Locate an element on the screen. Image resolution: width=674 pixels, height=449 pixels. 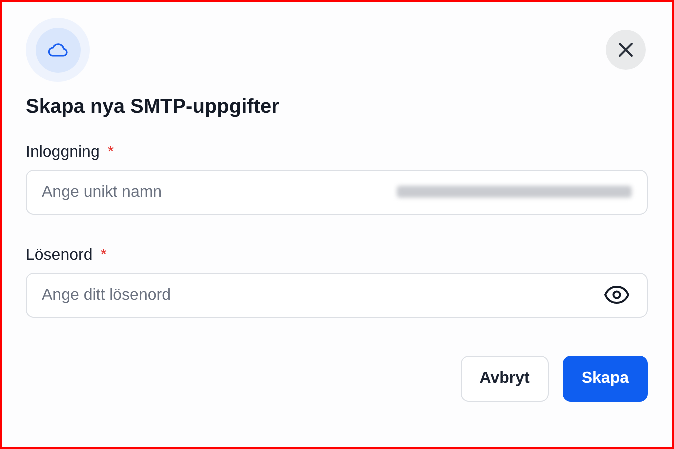
dialog-title: Skapa nya SMTP-uppgifter is located at coordinates (153, 107).